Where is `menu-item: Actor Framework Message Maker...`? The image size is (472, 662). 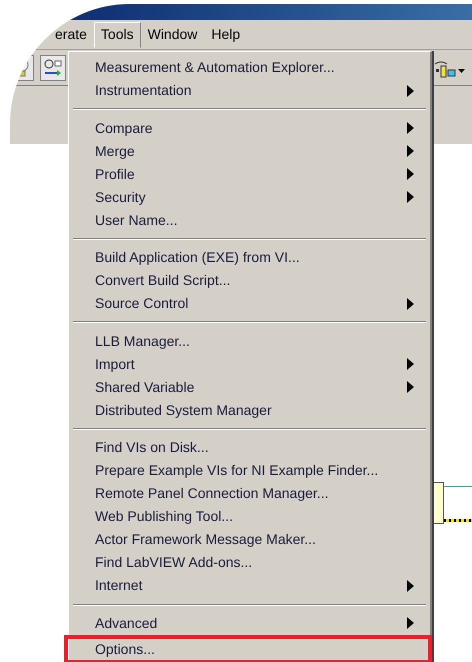 menu-item: Actor Framework Message Maker... is located at coordinates (249, 540).